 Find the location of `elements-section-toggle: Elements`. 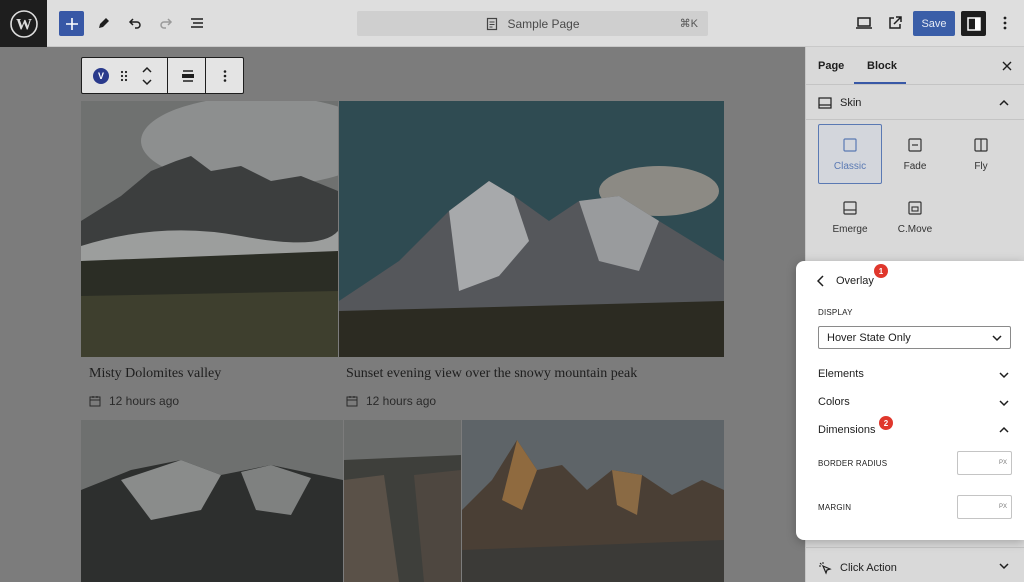

elements-section-toggle: Elements is located at coordinates (841, 374).